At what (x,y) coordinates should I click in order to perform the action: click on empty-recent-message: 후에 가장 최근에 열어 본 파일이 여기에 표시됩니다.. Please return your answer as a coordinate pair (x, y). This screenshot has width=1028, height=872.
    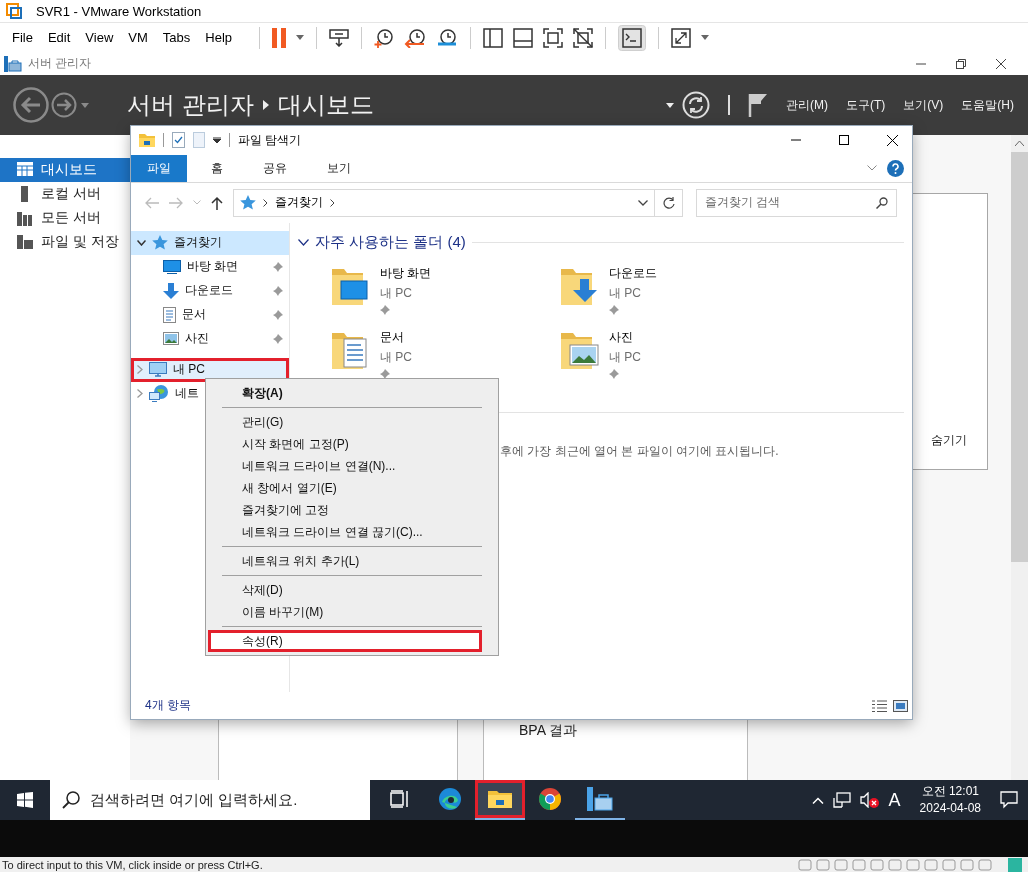
    Looking at the image, I should click on (639, 451).